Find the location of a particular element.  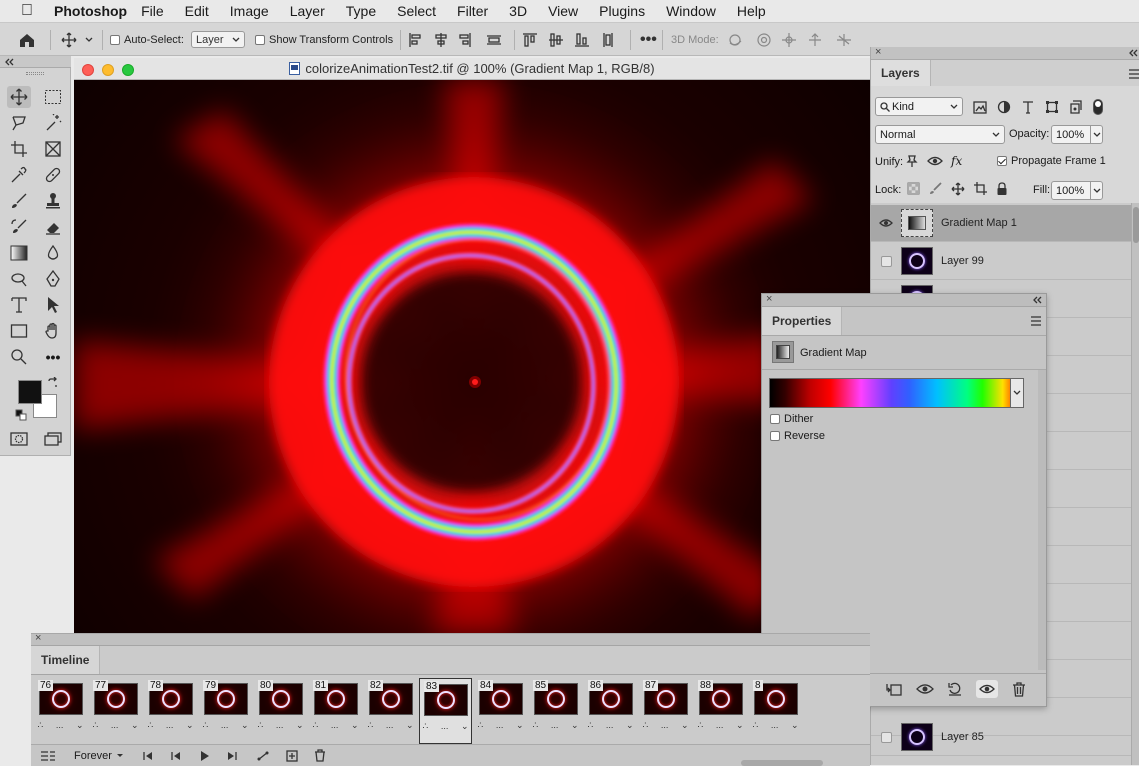

view-previous-state-icon is located at coordinates (925, 689).